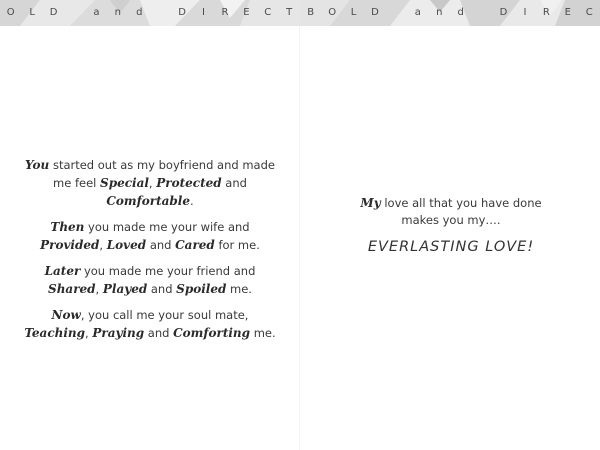 The height and width of the screenshot is (450, 600). I want to click on emphasis-word: Loved, so click(126, 245).